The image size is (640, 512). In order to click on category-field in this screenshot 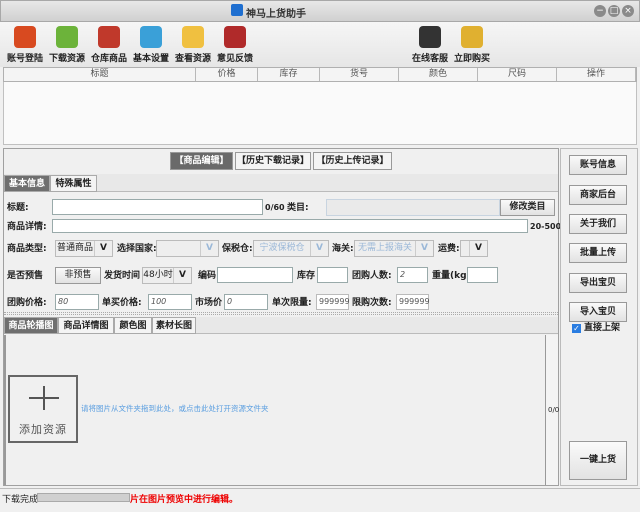, I will do `click(413, 207)`.